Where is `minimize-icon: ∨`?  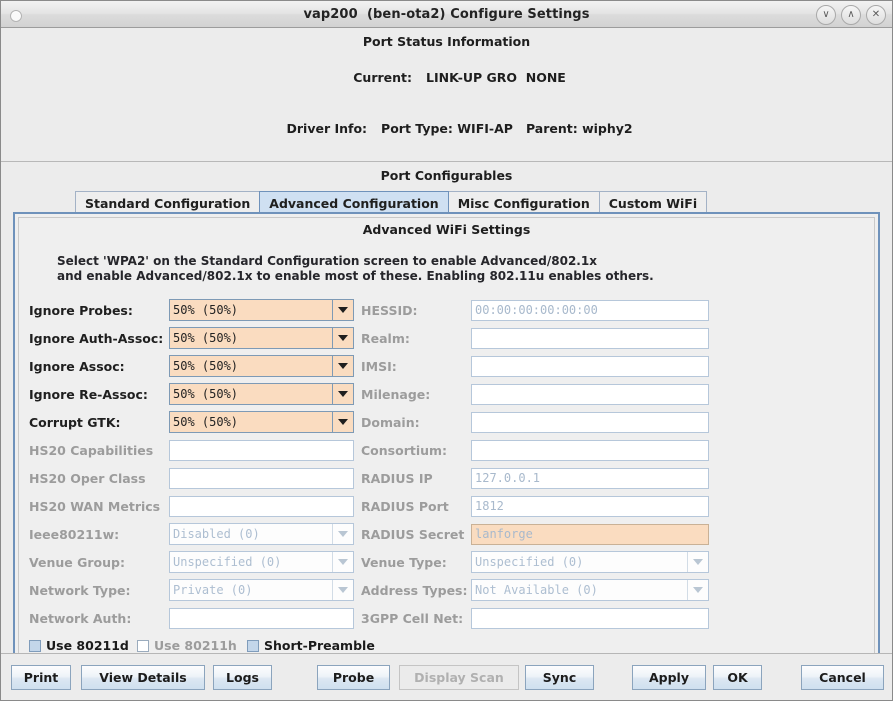 minimize-icon: ∨ is located at coordinates (826, 15).